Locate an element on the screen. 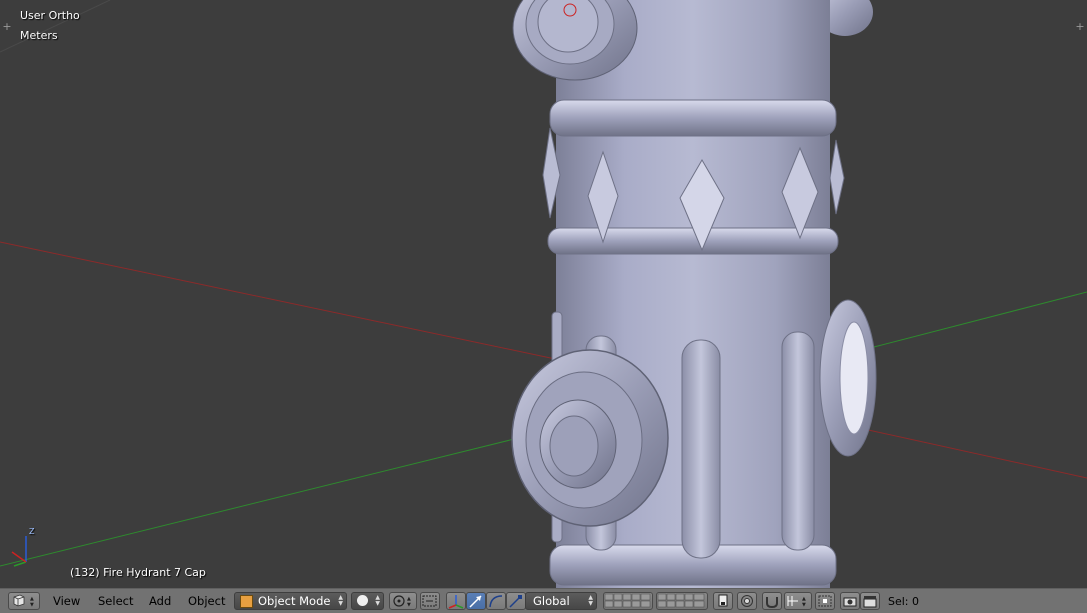 This screenshot has height=613, width=1087. grid-line is located at coordinates (55, 26).